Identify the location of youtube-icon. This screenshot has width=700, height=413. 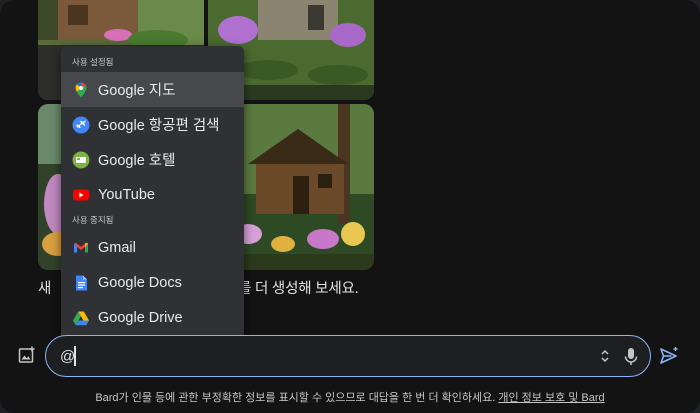
(81, 195).